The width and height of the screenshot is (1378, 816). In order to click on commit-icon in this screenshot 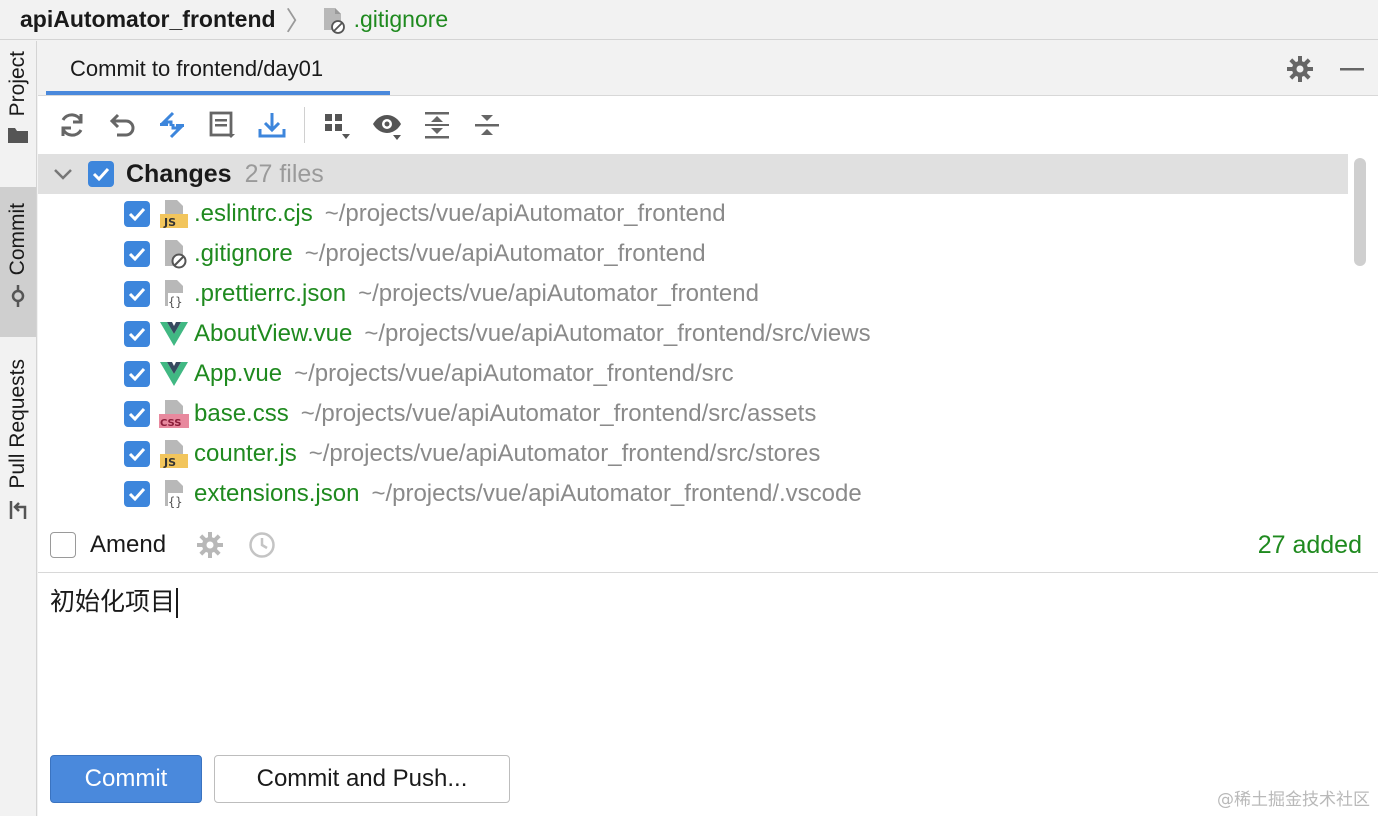, I will do `click(18, 298)`.